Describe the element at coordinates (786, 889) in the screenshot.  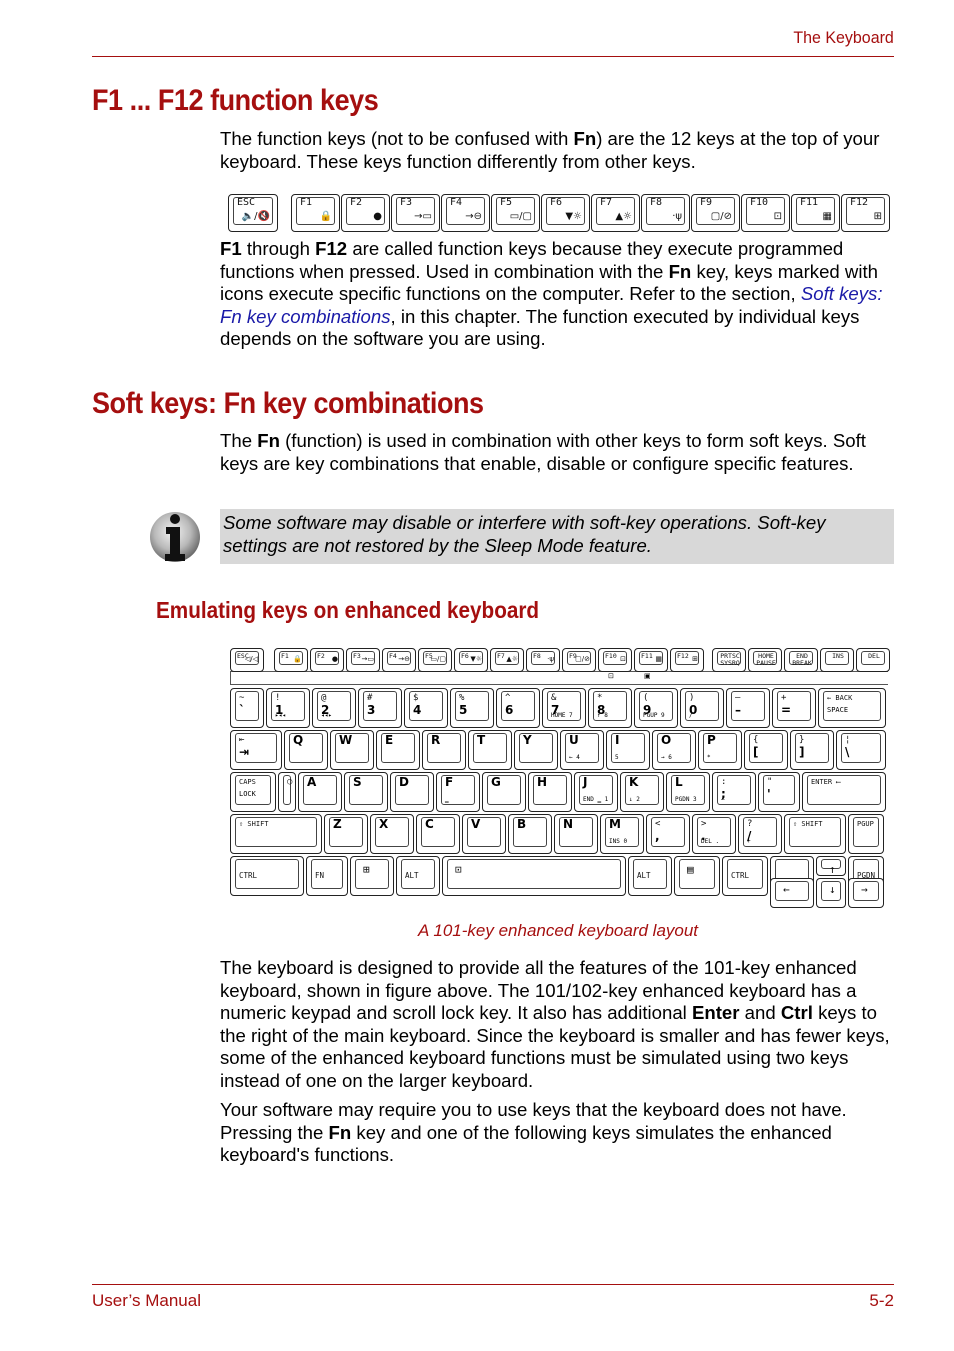
I see `key-label: ←` at that location.